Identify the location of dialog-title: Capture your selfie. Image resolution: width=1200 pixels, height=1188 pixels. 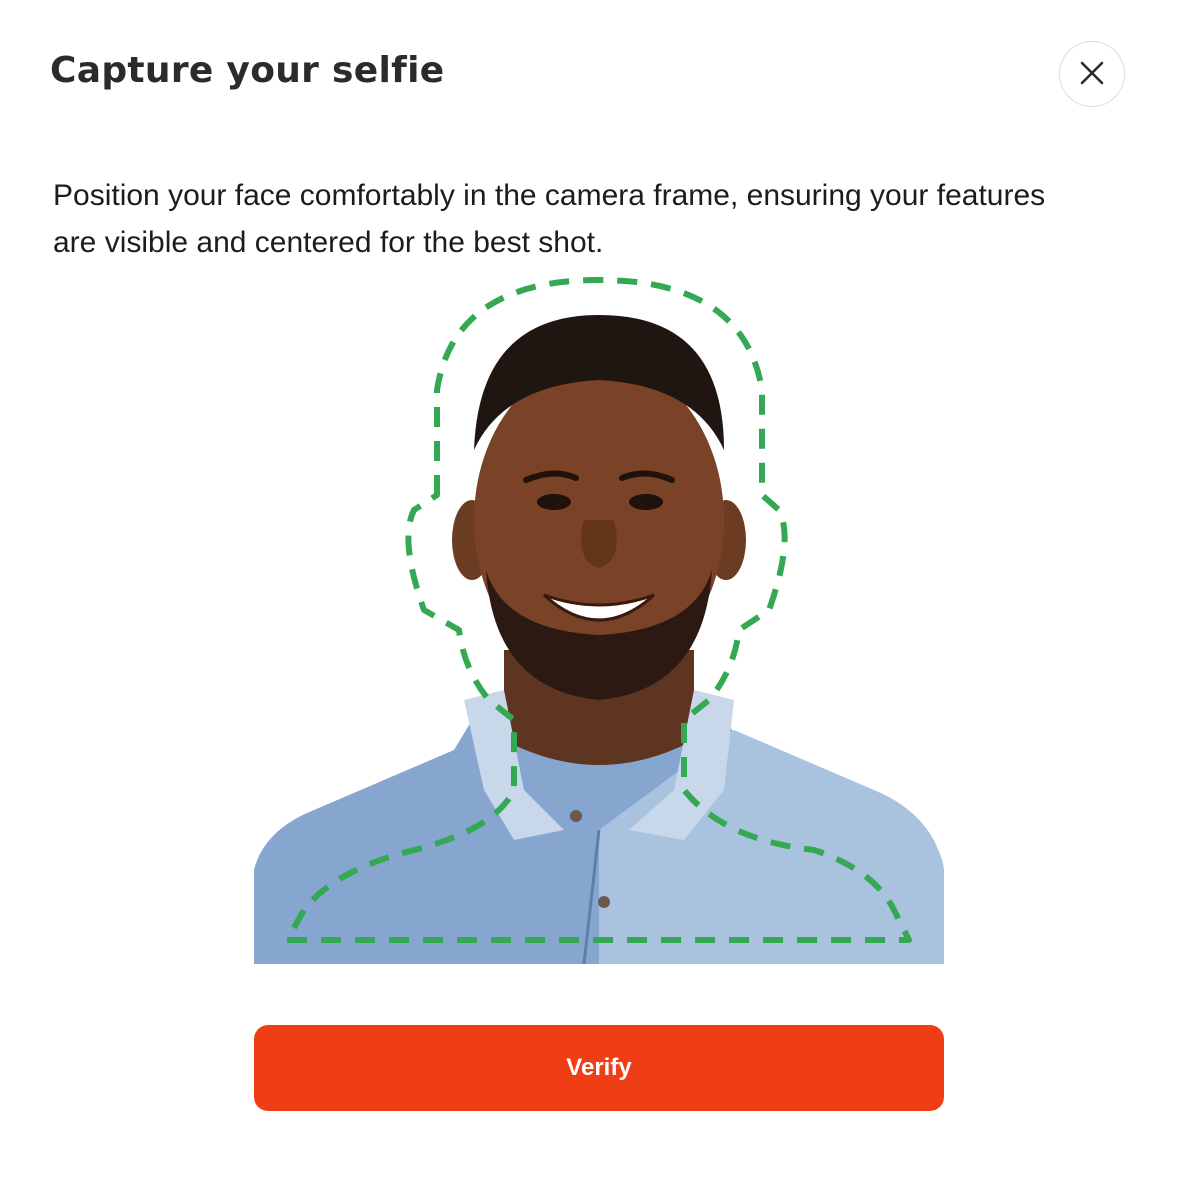
(247, 70).